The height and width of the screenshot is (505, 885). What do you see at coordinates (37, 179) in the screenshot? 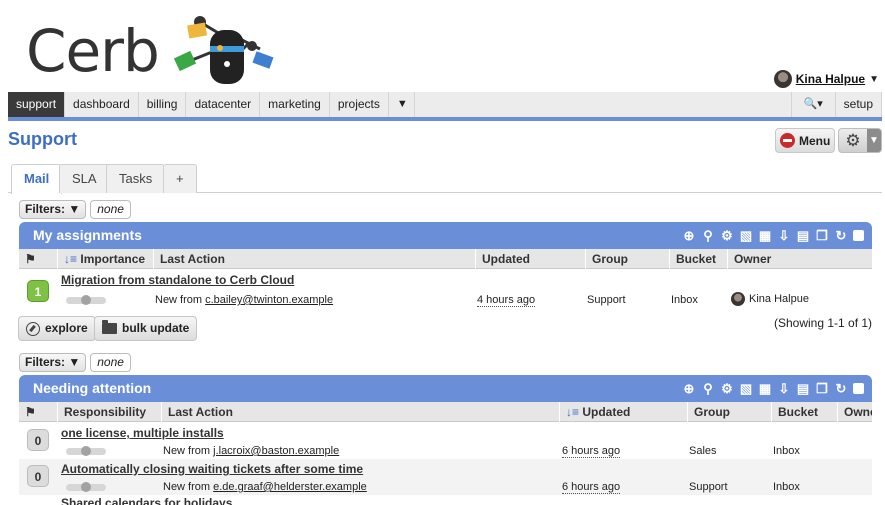
I see `tab-mail: Mail` at bounding box center [37, 179].